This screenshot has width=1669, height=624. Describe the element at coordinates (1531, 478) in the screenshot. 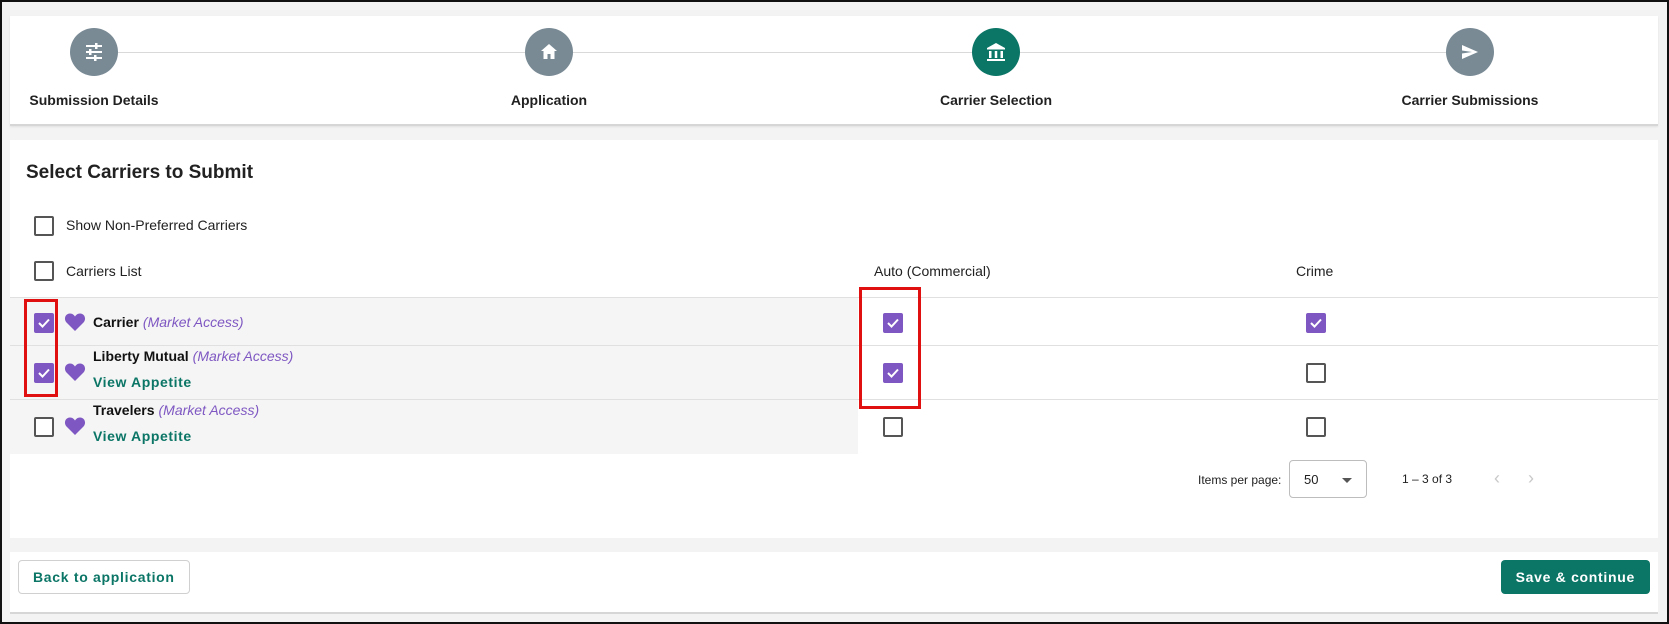

I see `next-page-icon: ›` at that location.